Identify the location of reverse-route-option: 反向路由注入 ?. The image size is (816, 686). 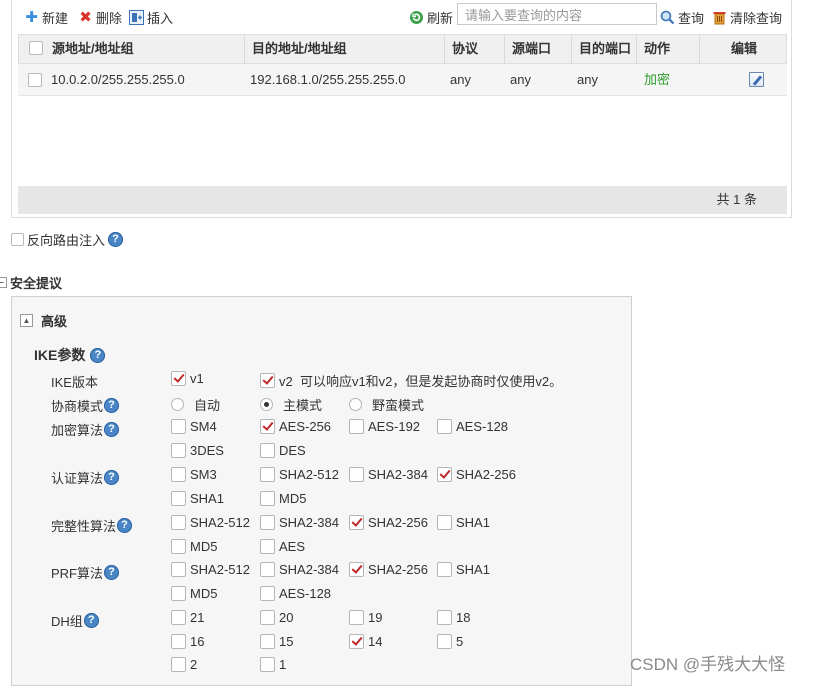
(67, 239).